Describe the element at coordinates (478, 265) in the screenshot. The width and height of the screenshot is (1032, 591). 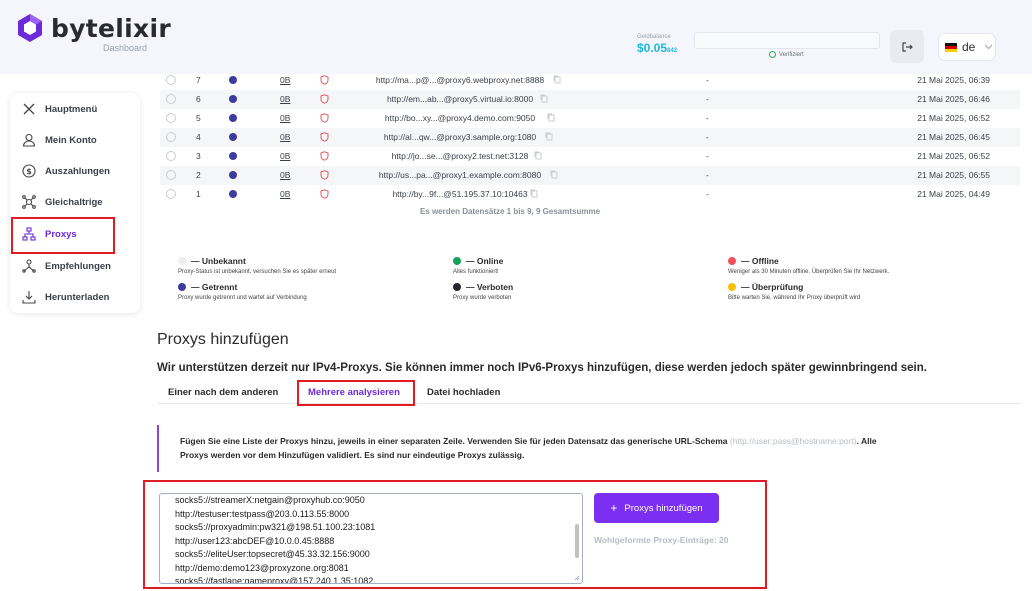
I see `legend-online: — Online Alles funktioniert!` at that location.